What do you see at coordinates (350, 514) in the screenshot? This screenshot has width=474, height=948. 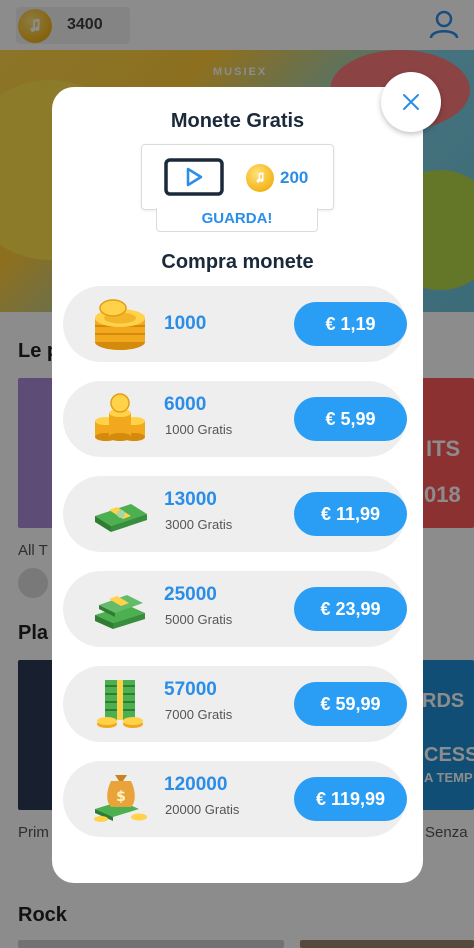 I see `buy-price-button: € 11,99` at bounding box center [350, 514].